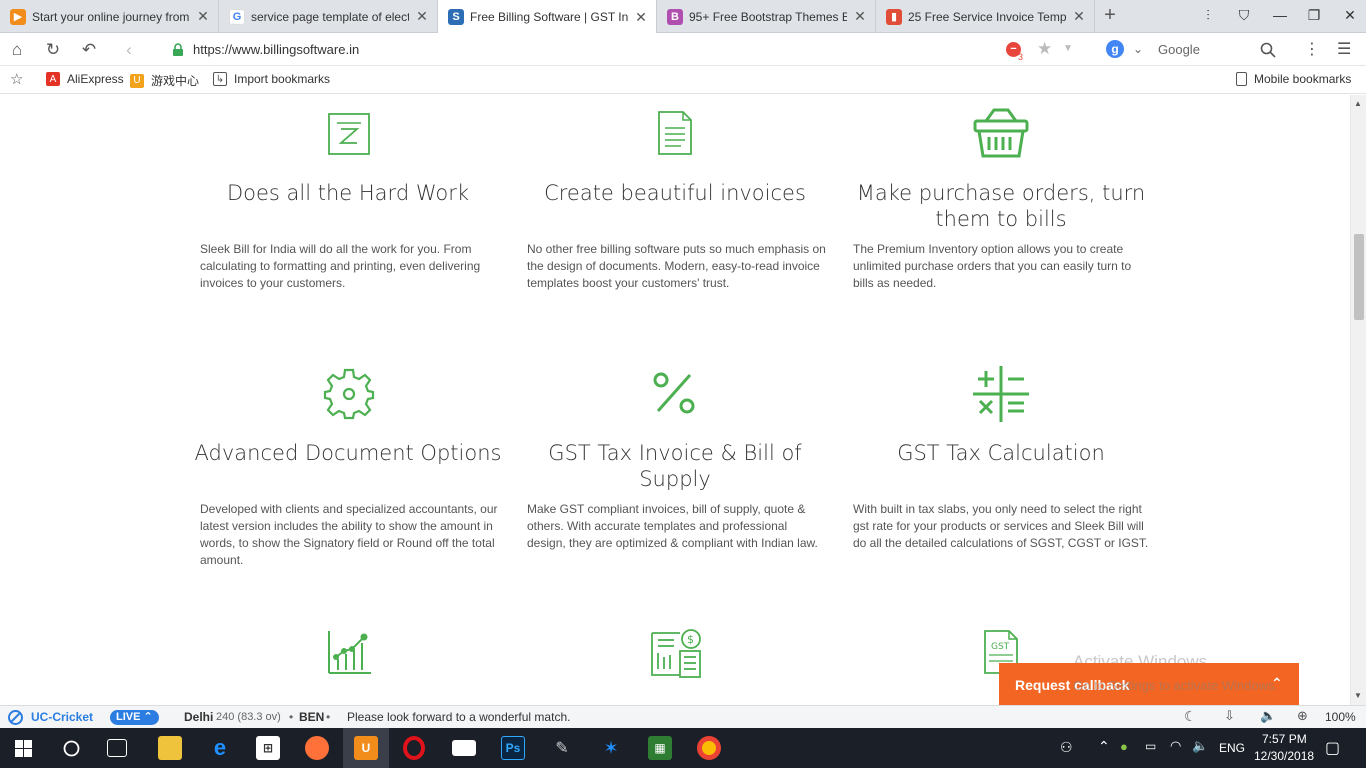 The width and height of the screenshot is (1366, 768). I want to click on bookmark-import: ↳ Import bookmarks, so click(271, 79).